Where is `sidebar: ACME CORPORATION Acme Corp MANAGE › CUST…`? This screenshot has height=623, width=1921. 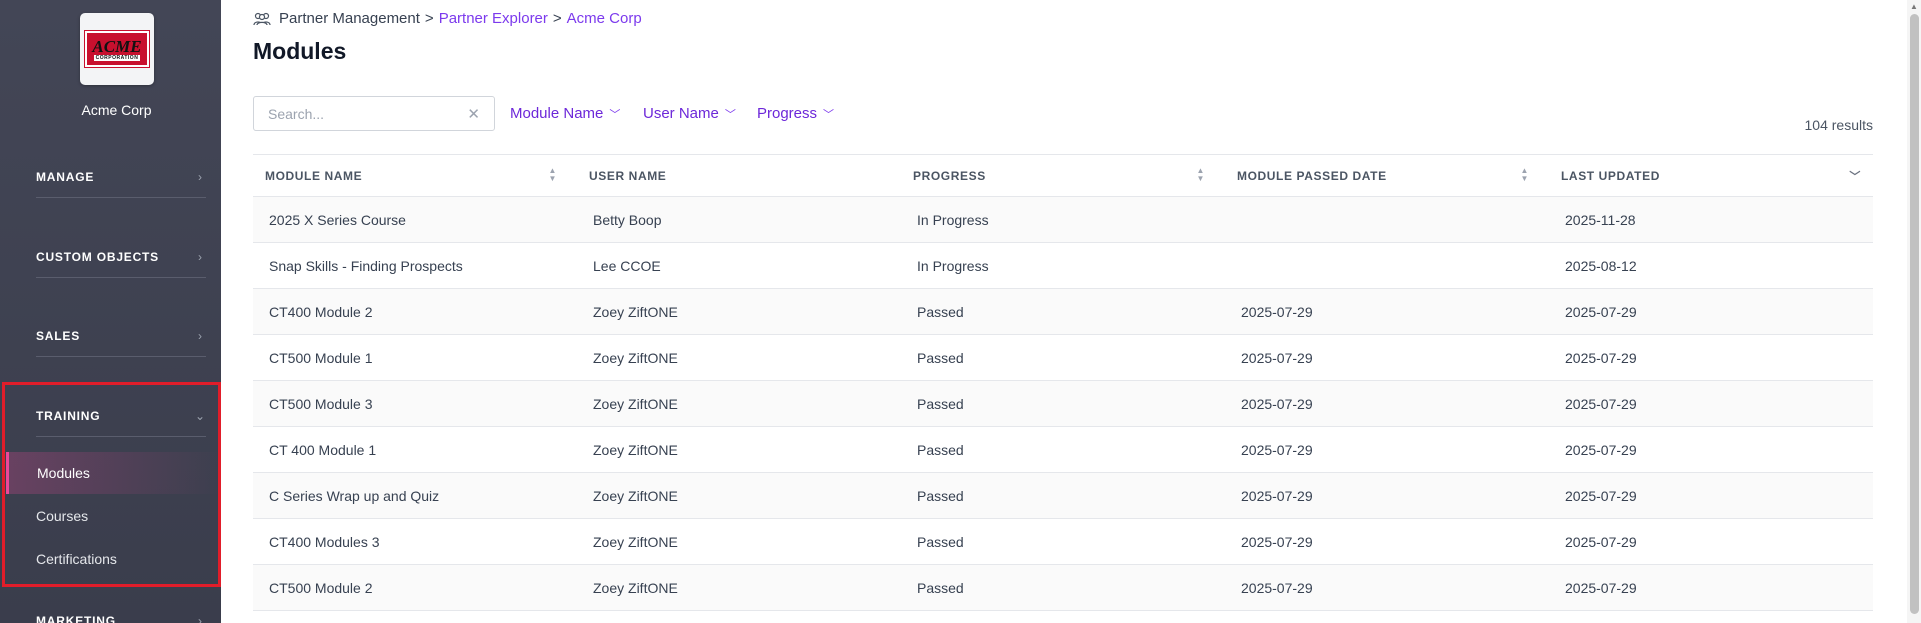
sidebar: ACME CORPORATION Acme Corp MANAGE › CUST… is located at coordinates (110, 311).